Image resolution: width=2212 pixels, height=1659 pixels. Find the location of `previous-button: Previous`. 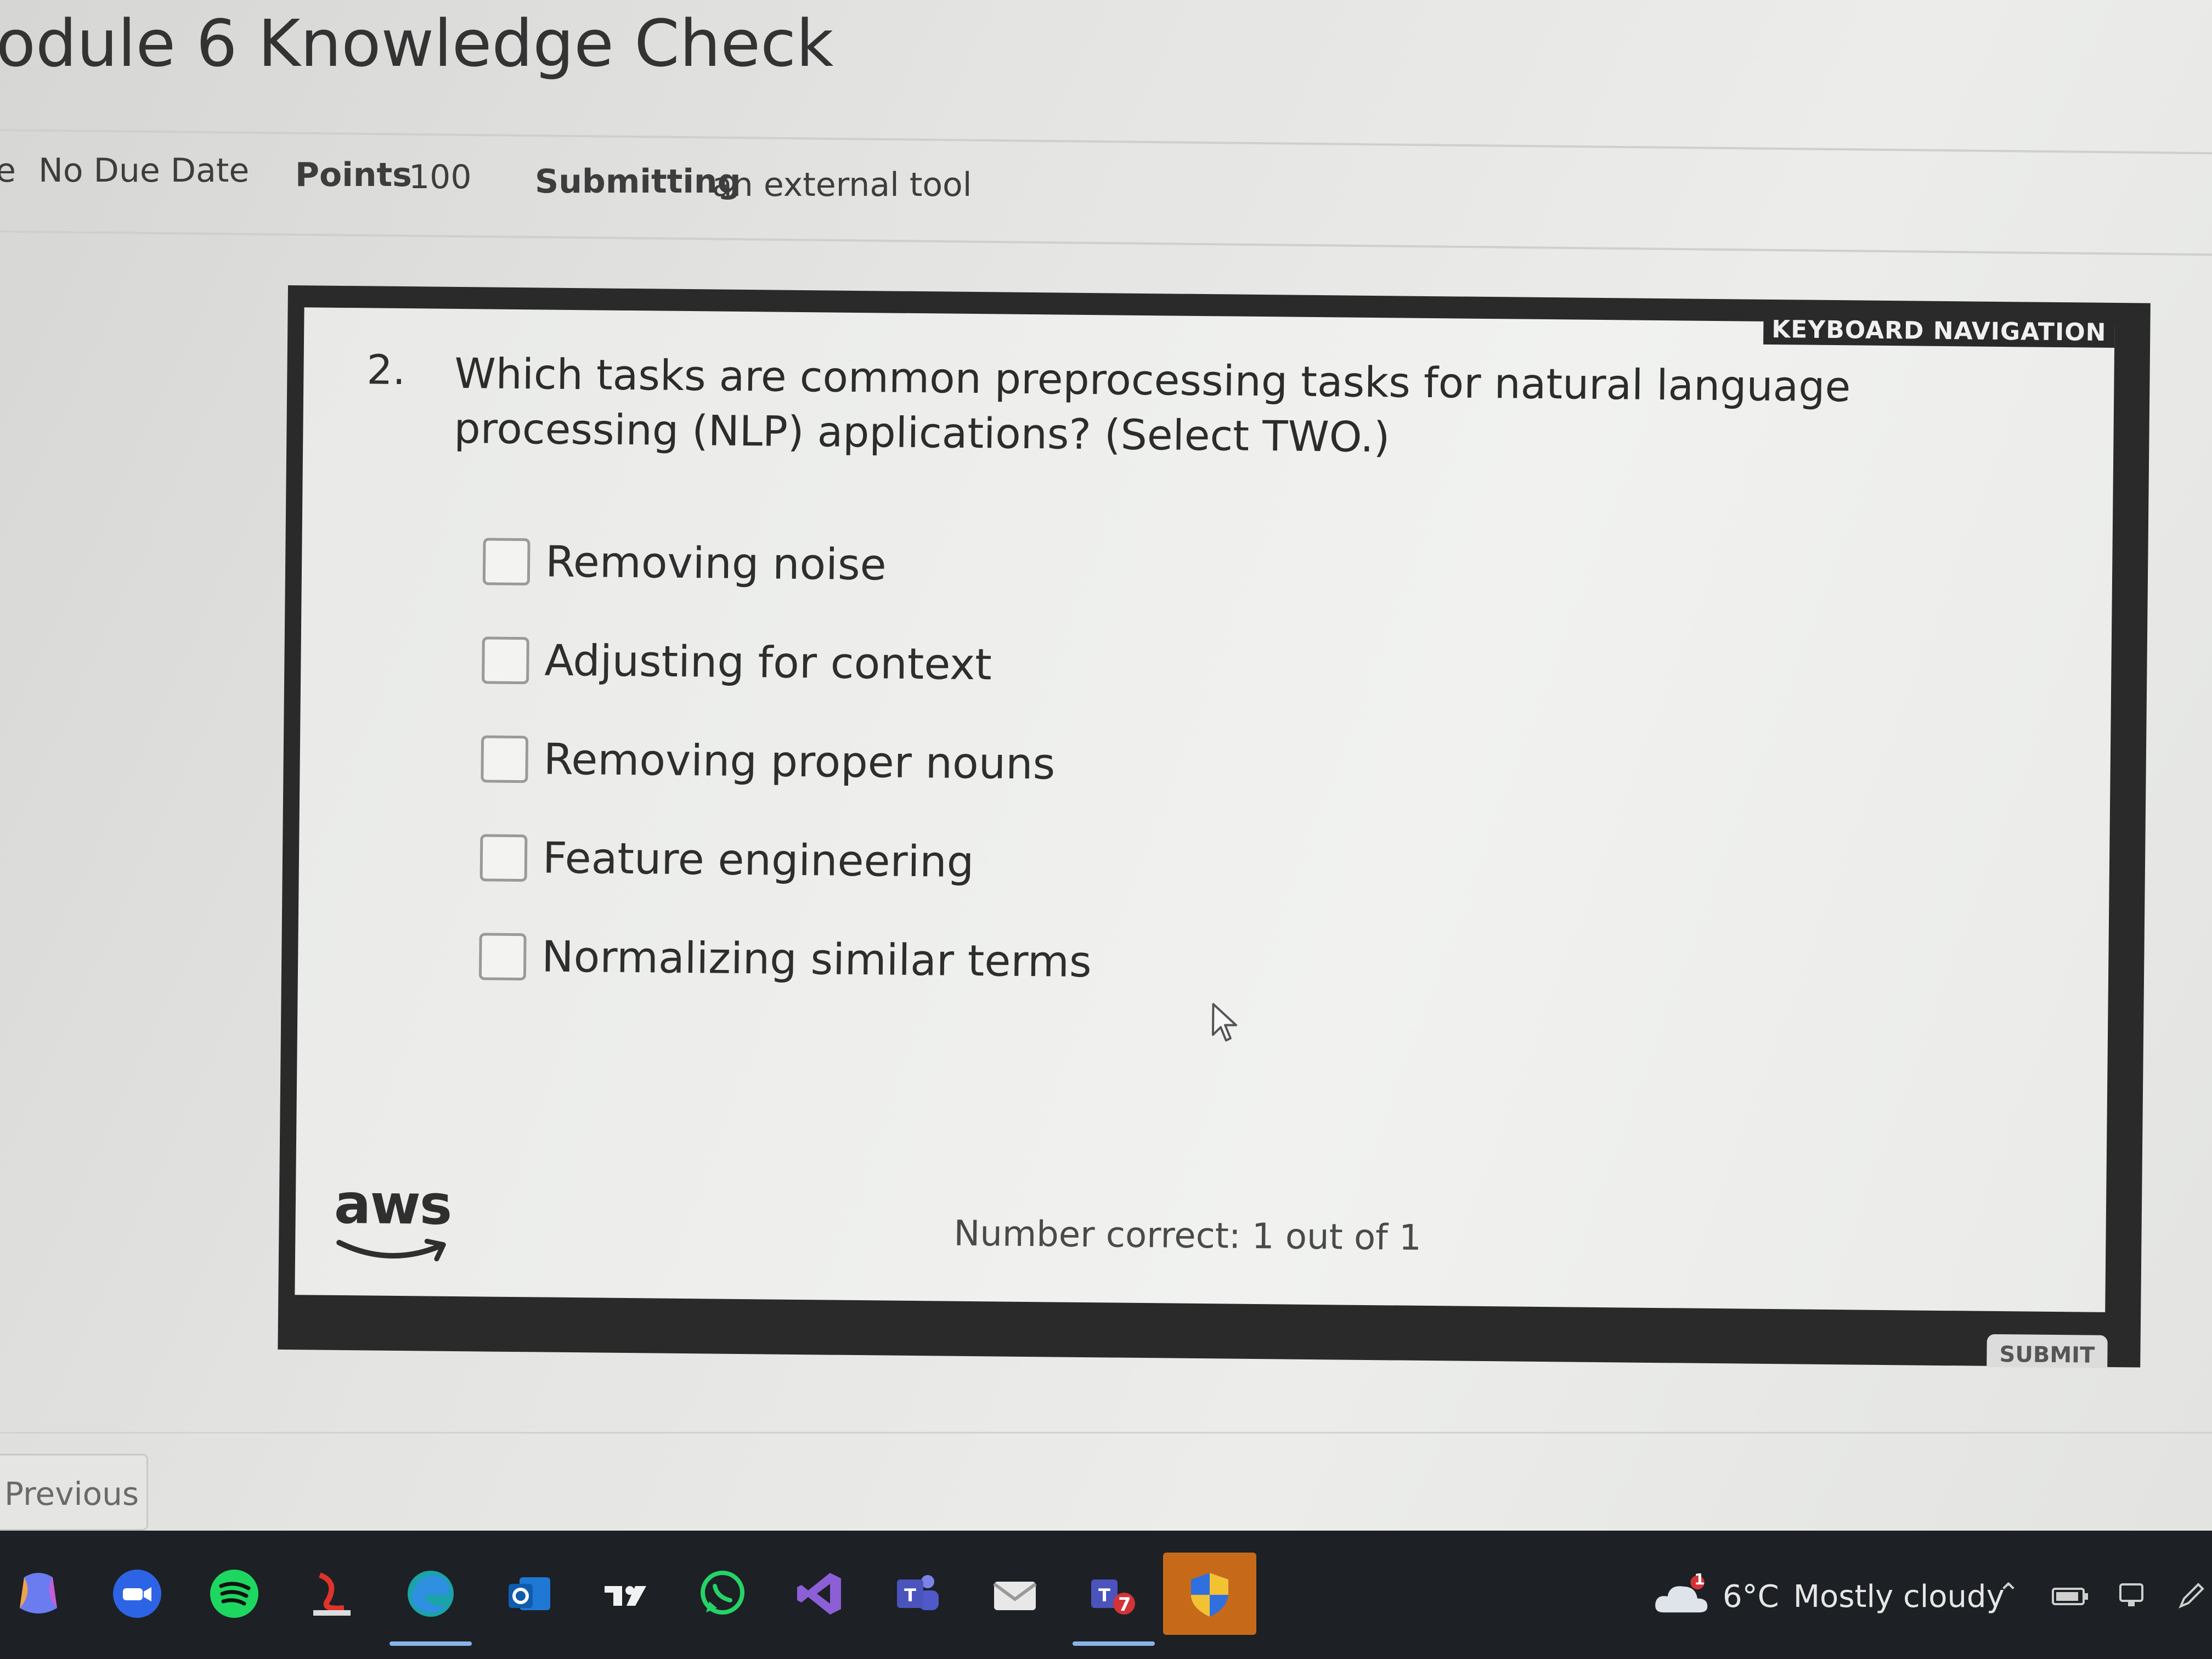

previous-button: Previous is located at coordinates (74, 1493).